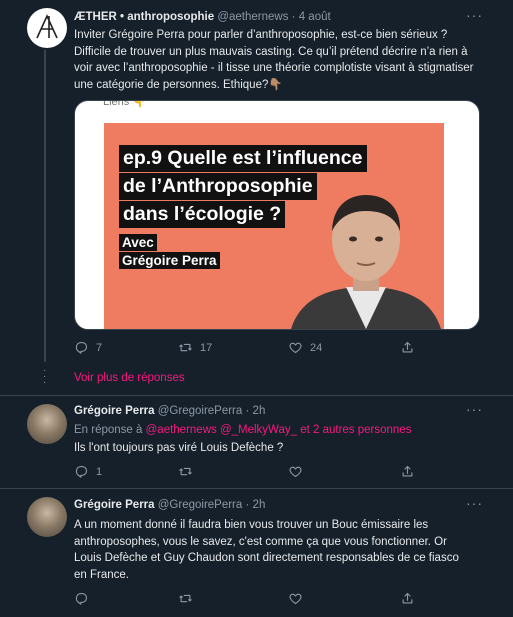 The image size is (513, 617). I want to click on thumb-sub-line: Avec, so click(138, 242).